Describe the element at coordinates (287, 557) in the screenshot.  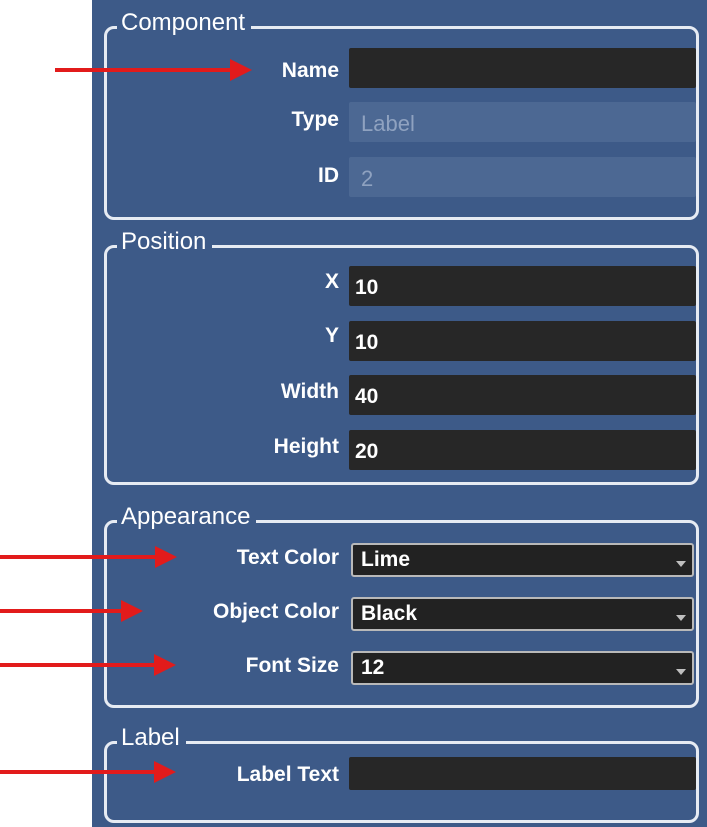
I see `text-color-label: Text Color` at that location.